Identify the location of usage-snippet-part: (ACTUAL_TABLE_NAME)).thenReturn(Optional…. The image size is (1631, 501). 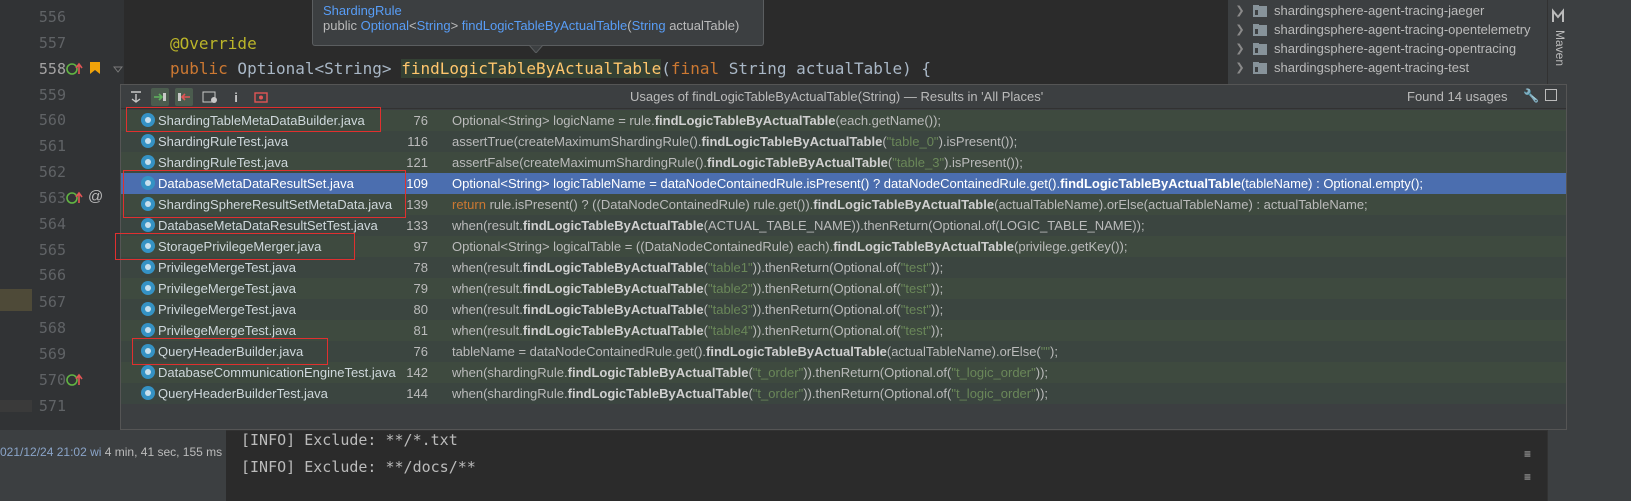
(924, 225).